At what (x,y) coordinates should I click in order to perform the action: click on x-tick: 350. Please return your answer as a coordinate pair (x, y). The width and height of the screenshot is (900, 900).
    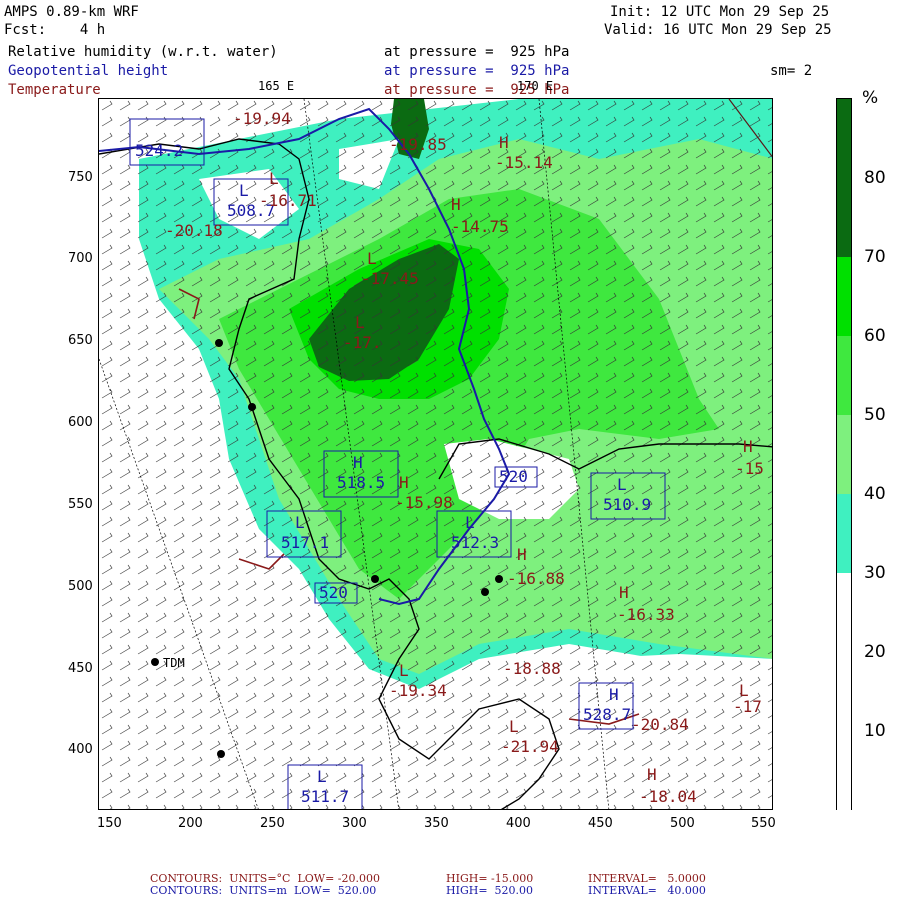
    Looking at the image, I should click on (436, 823).